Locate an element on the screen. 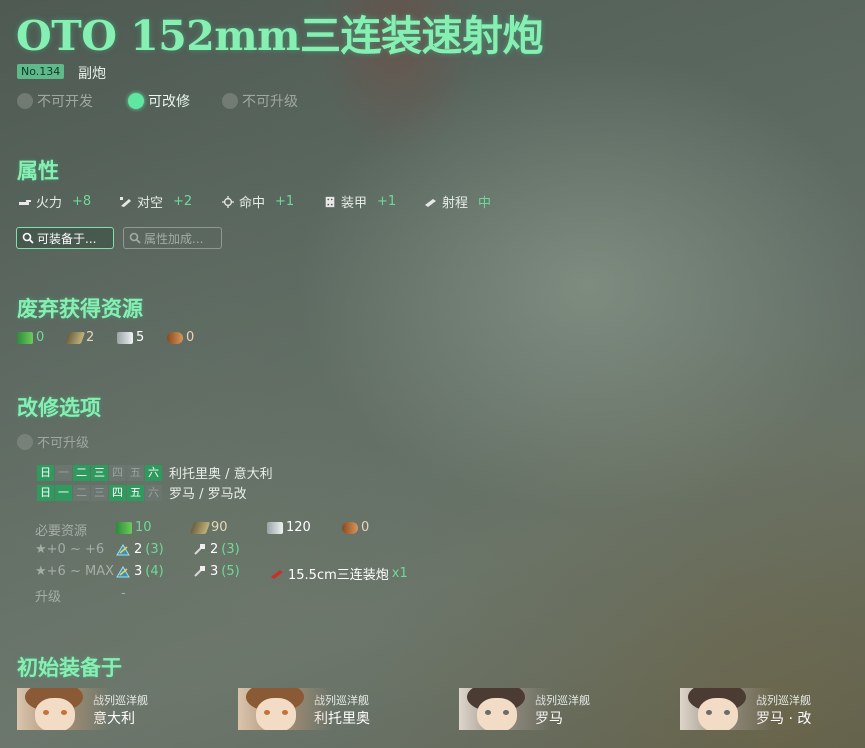 The image size is (865, 748). scrap-steel: 5 is located at coordinates (130, 337).